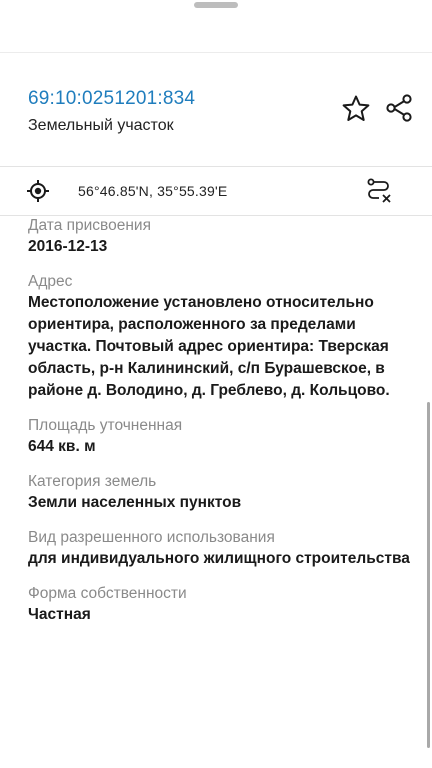  I want to click on target-icon, so click(38, 191).